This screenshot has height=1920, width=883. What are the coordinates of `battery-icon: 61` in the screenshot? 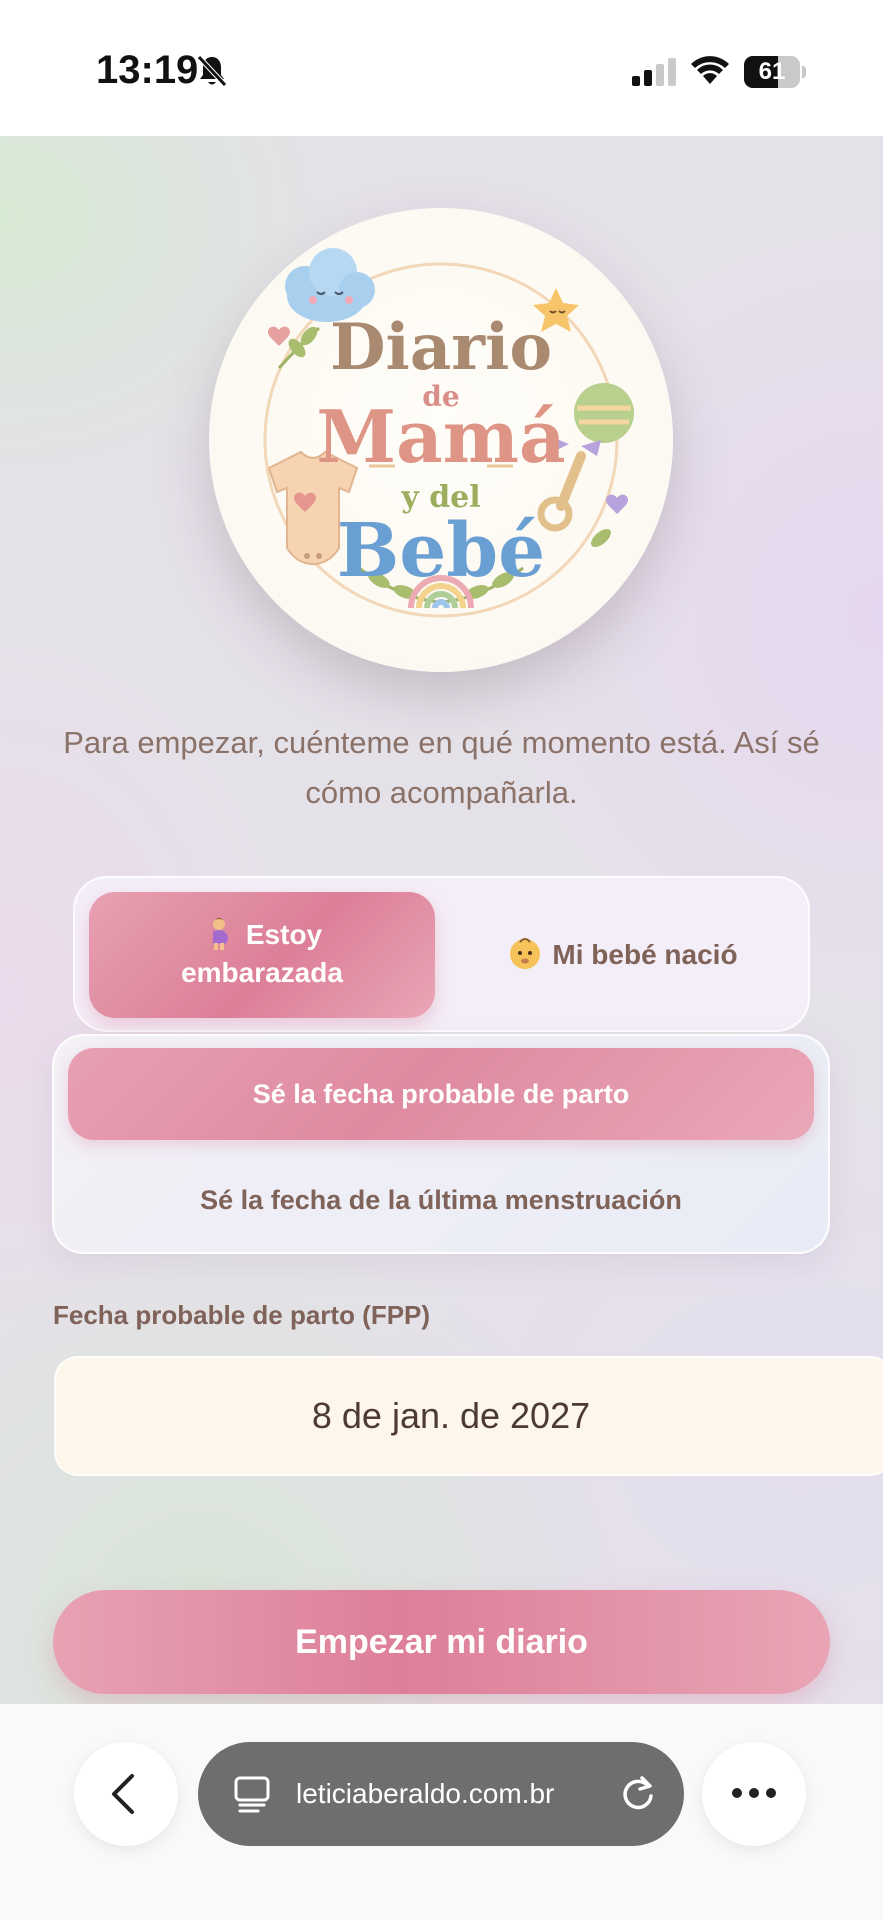 It's located at (775, 72).